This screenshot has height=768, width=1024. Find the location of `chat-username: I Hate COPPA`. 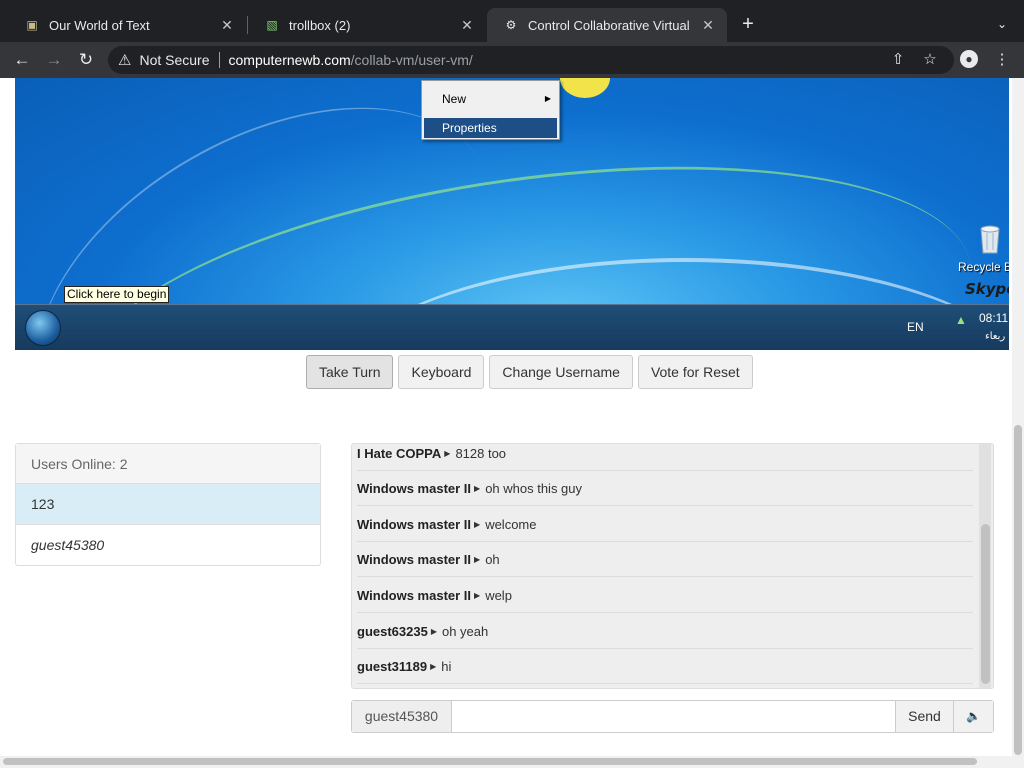

chat-username: I Hate COPPA is located at coordinates (399, 453).